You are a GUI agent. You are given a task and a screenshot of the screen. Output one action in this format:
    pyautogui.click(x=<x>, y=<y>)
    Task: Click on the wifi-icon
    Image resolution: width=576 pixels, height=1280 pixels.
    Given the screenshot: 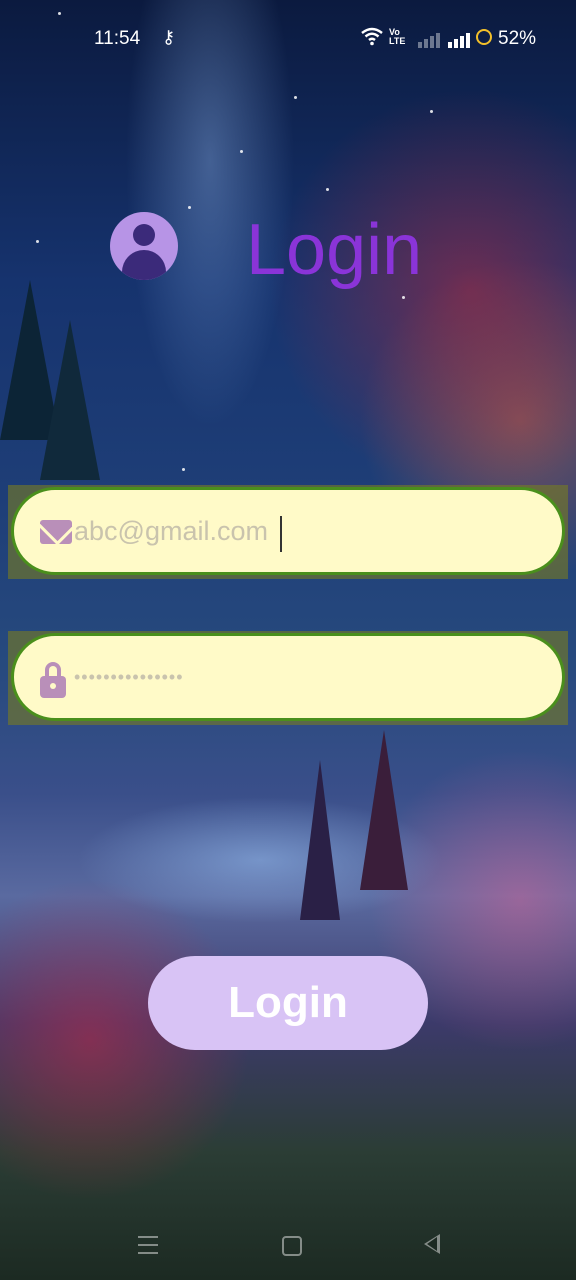 What is the action you would take?
    pyautogui.click(x=372, y=36)
    